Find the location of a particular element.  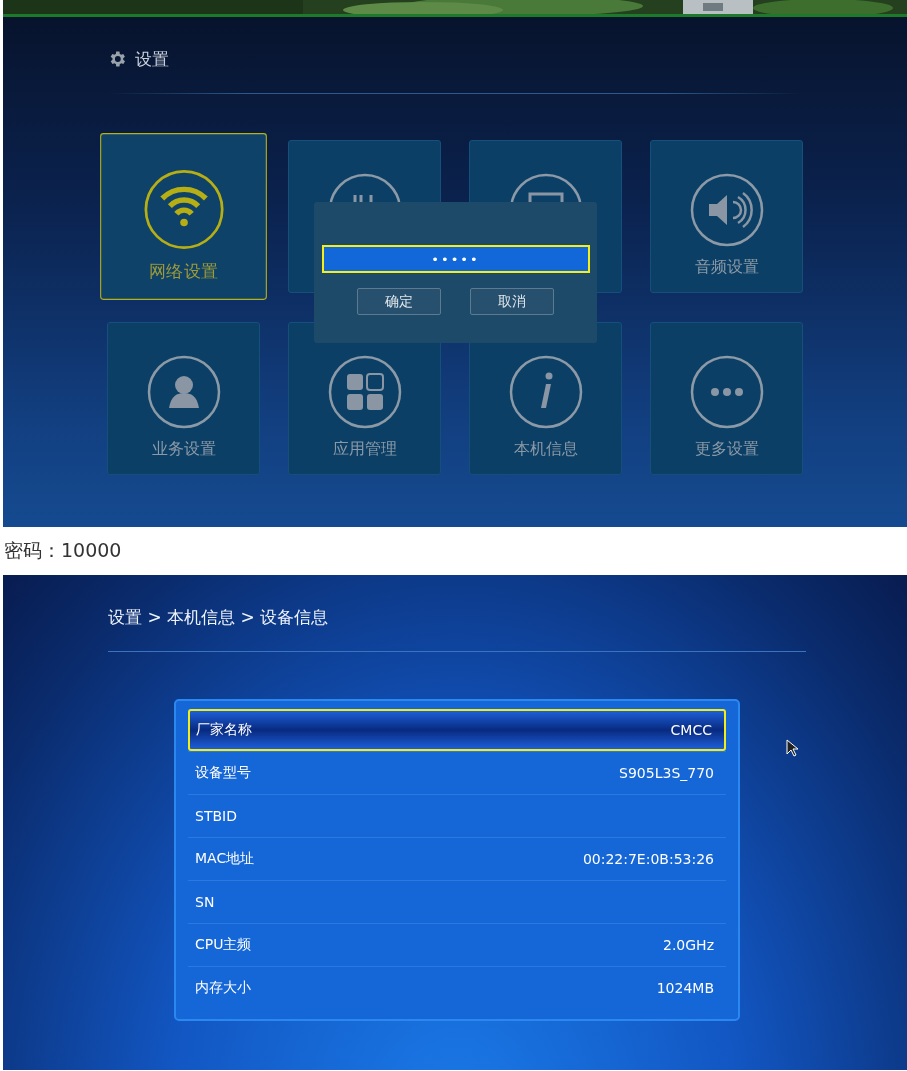

row-label: CPU主频 is located at coordinates (223, 945).